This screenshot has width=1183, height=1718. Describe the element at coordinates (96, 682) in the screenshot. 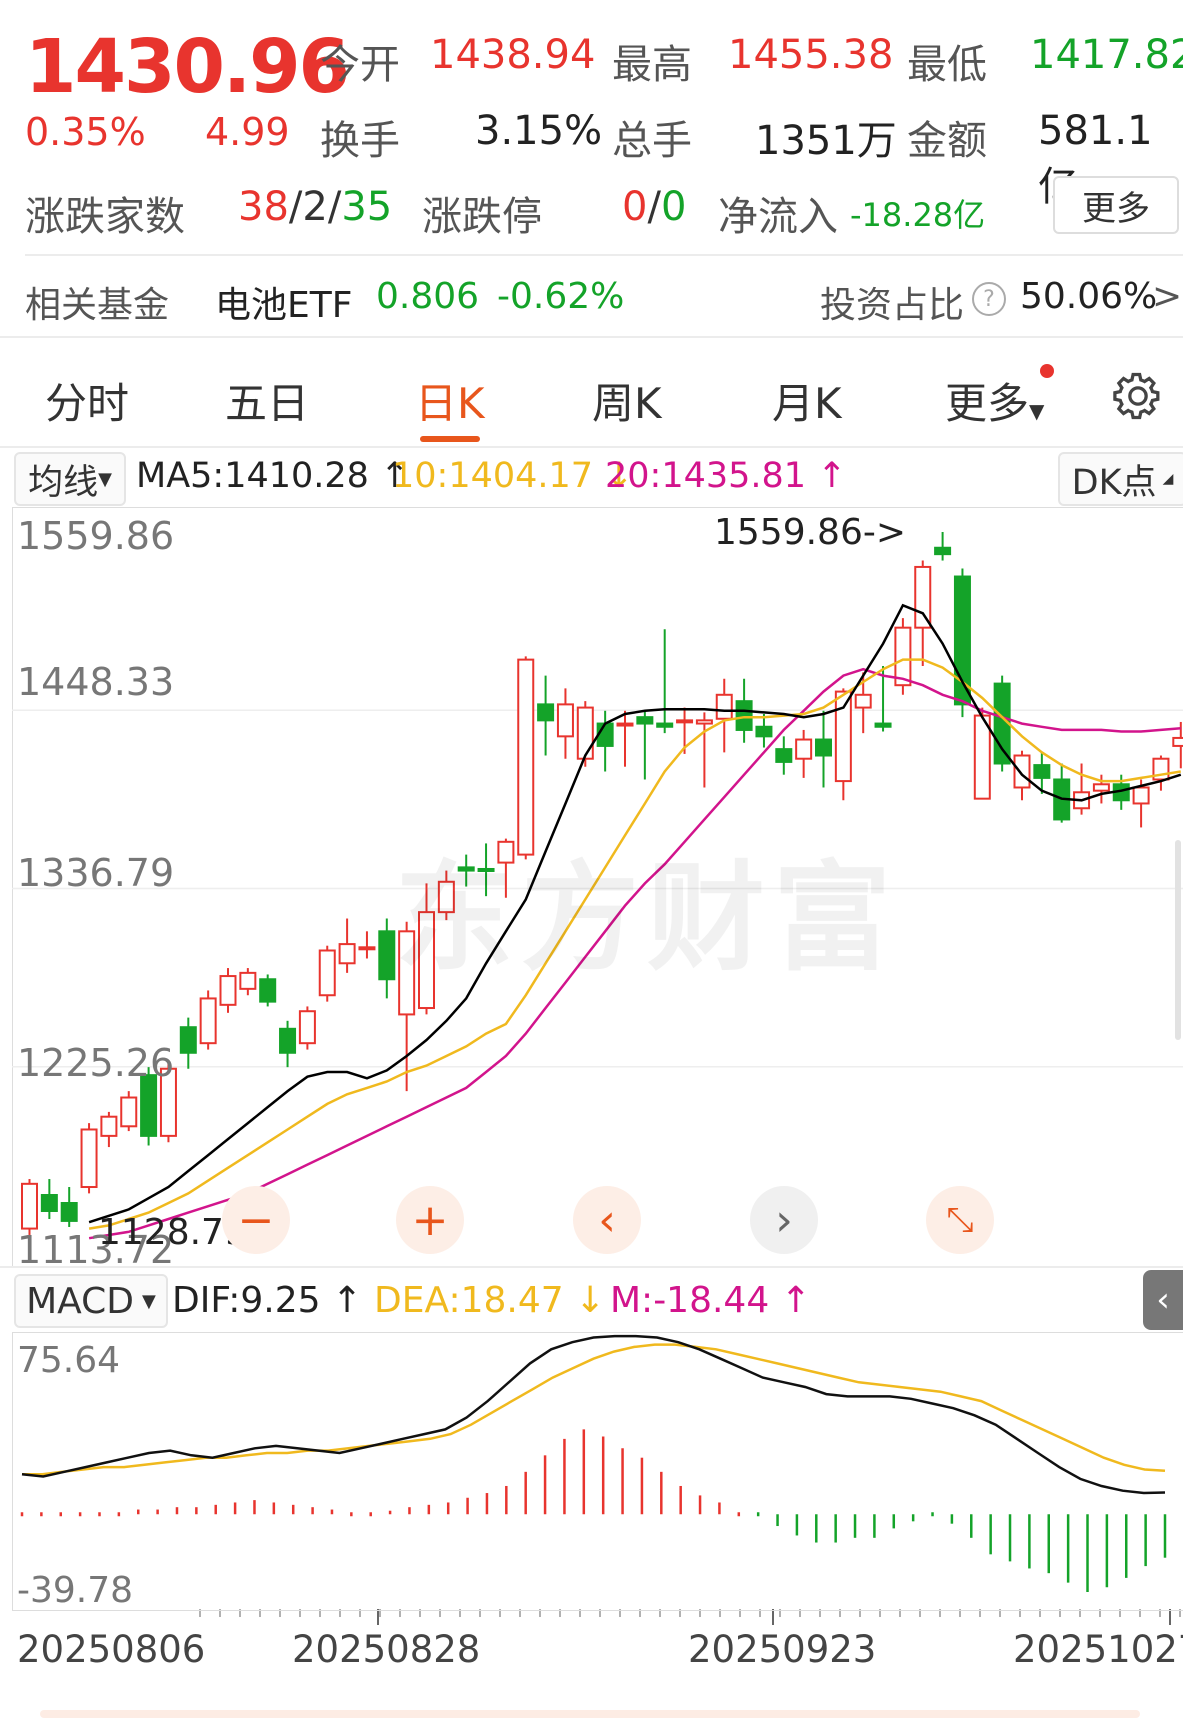

I see `price-axis-label: 1448.33` at that location.